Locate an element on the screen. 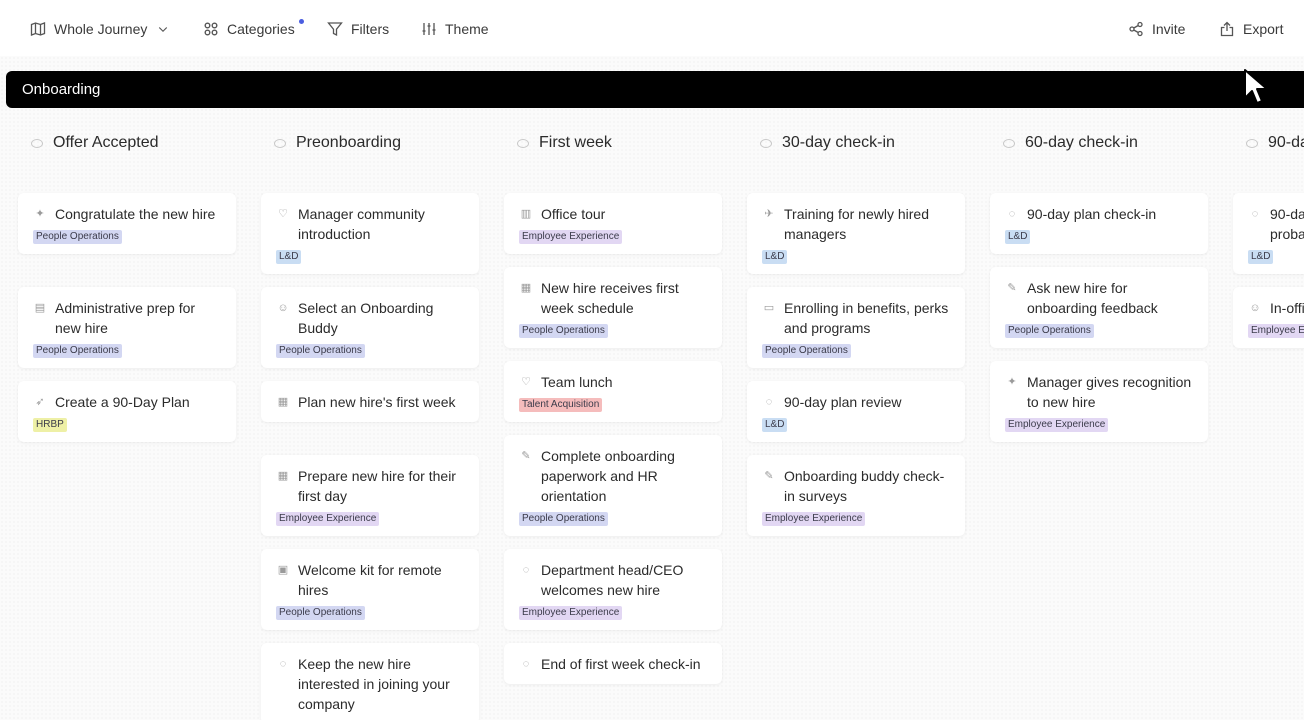 The width and height of the screenshot is (1304, 720). card-title: Office tour is located at coordinates (573, 214).